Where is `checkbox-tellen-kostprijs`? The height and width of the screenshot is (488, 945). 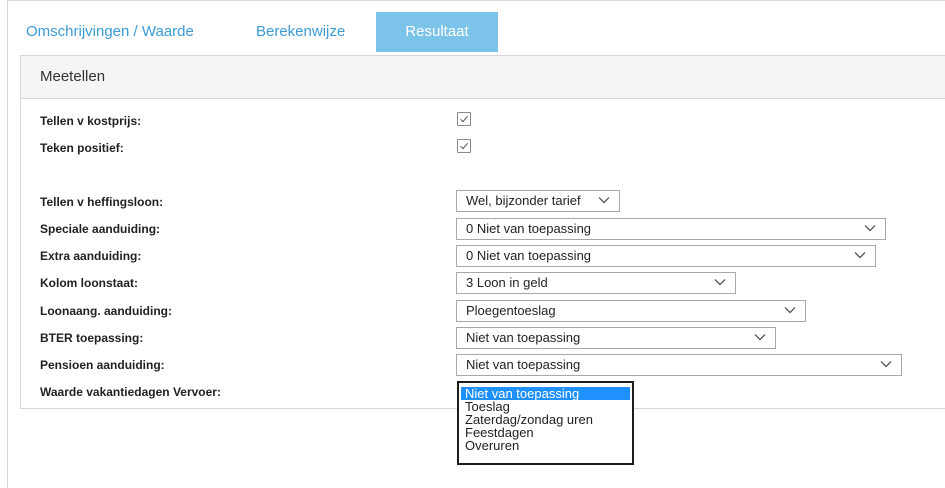
checkbox-tellen-kostprijs is located at coordinates (464, 119).